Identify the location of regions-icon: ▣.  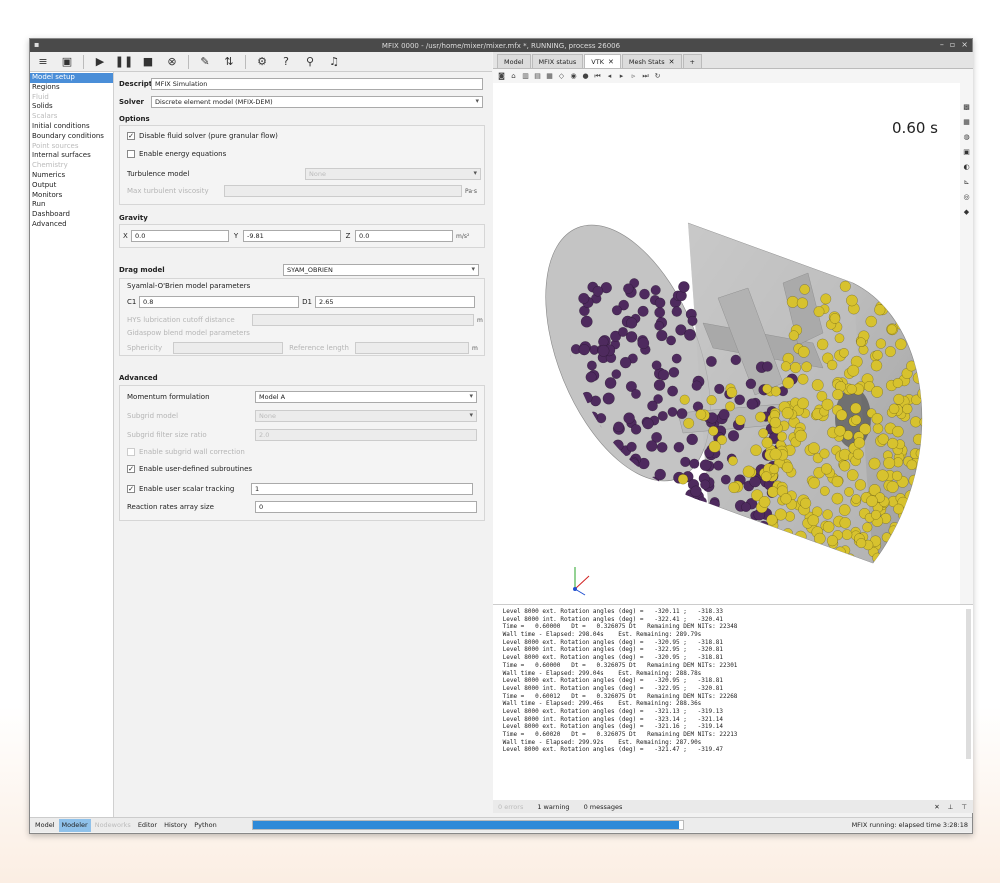
(966, 152).